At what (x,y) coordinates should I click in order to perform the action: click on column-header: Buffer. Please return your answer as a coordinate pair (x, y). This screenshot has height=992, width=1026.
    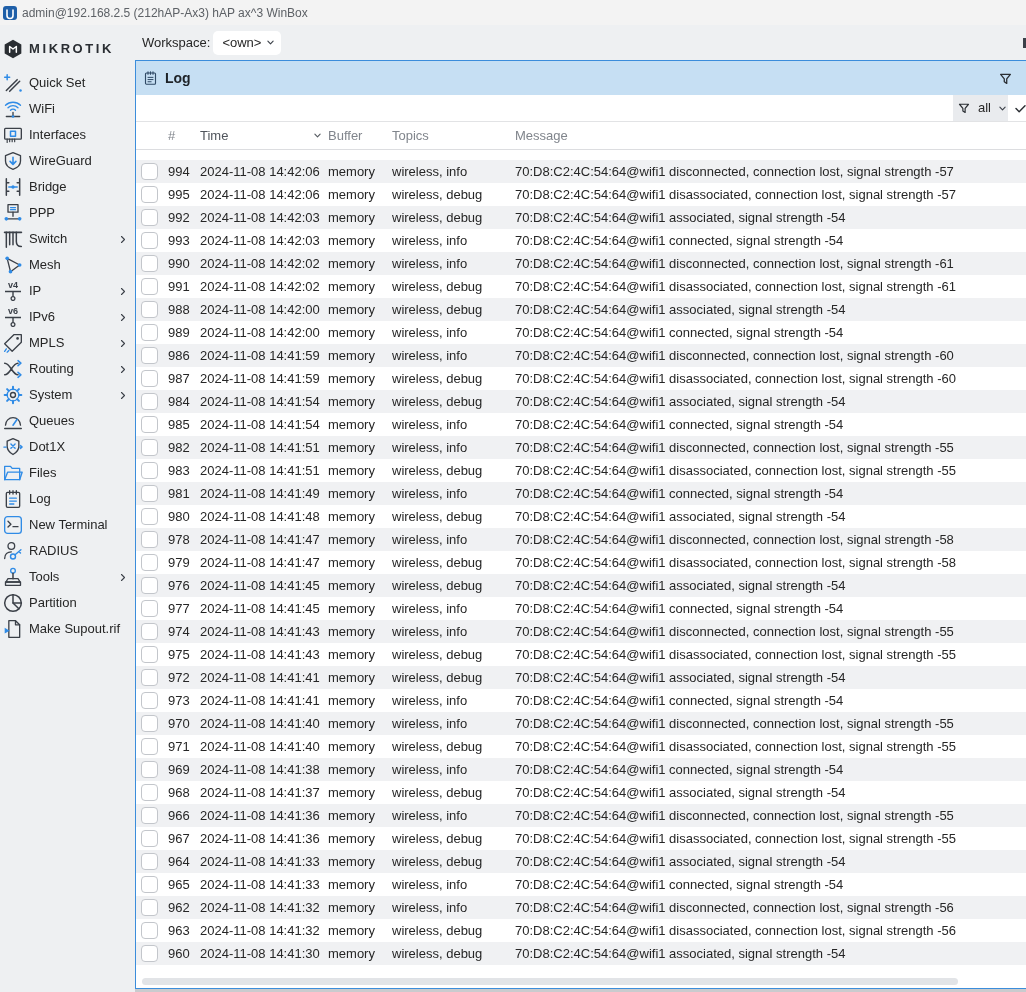
    Looking at the image, I should click on (345, 135).